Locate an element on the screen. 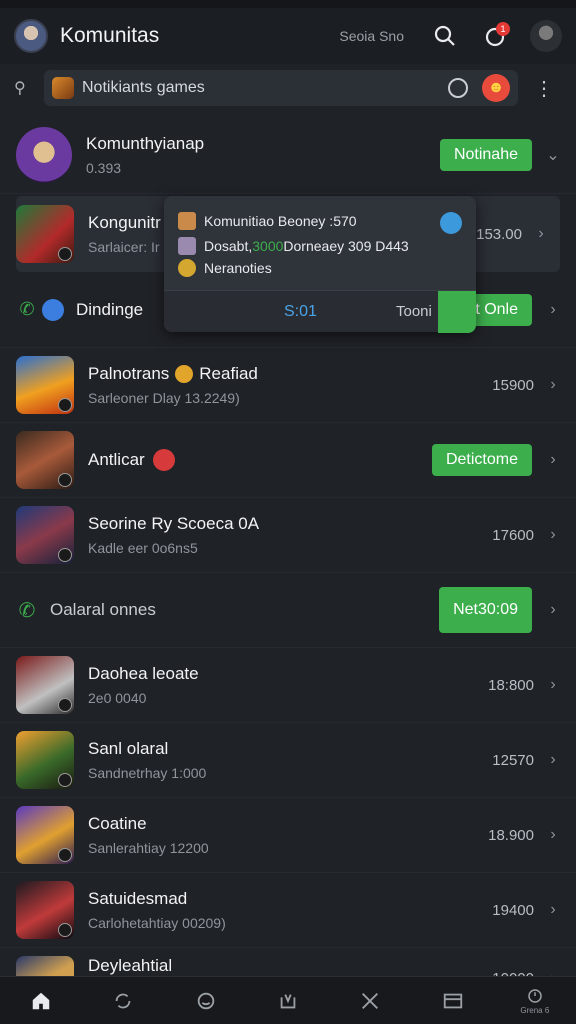 This screenshot has height=1024, width=576. nav-inbox is located at coordinates (453, 1001).